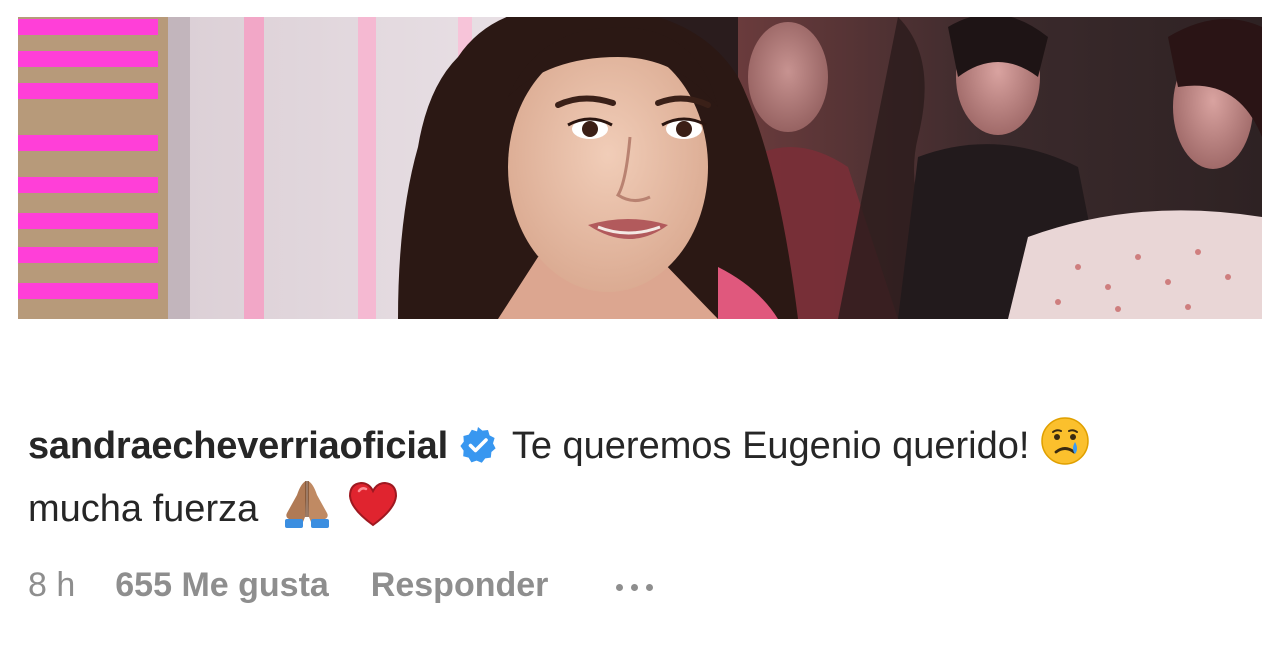 The height and width of the screenshot is (656, 1280). What do you see at coordinates (143, 509) in the screenshot?
I see `comment-text-line2: mucha fuerza` at bounding box center [143, 509].